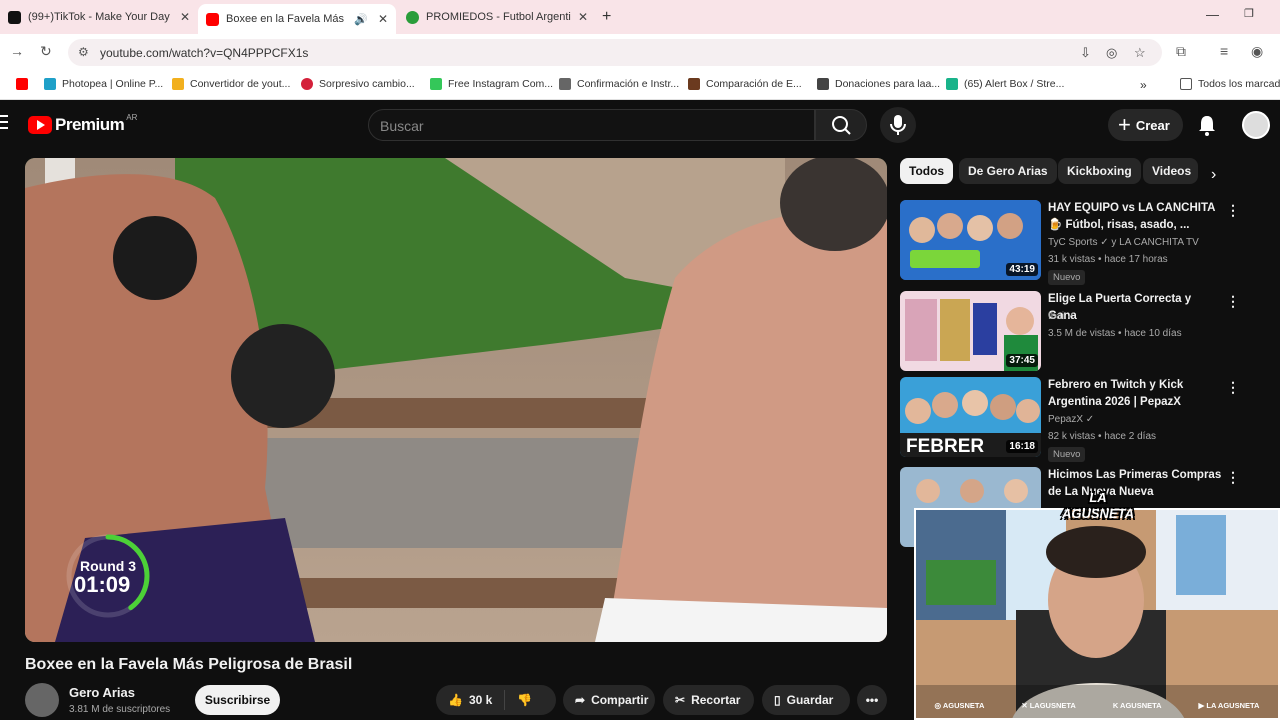 The image size is (1280, 720). I want to click on kick-handle: K AGUSNETA, so click(1137, 705).